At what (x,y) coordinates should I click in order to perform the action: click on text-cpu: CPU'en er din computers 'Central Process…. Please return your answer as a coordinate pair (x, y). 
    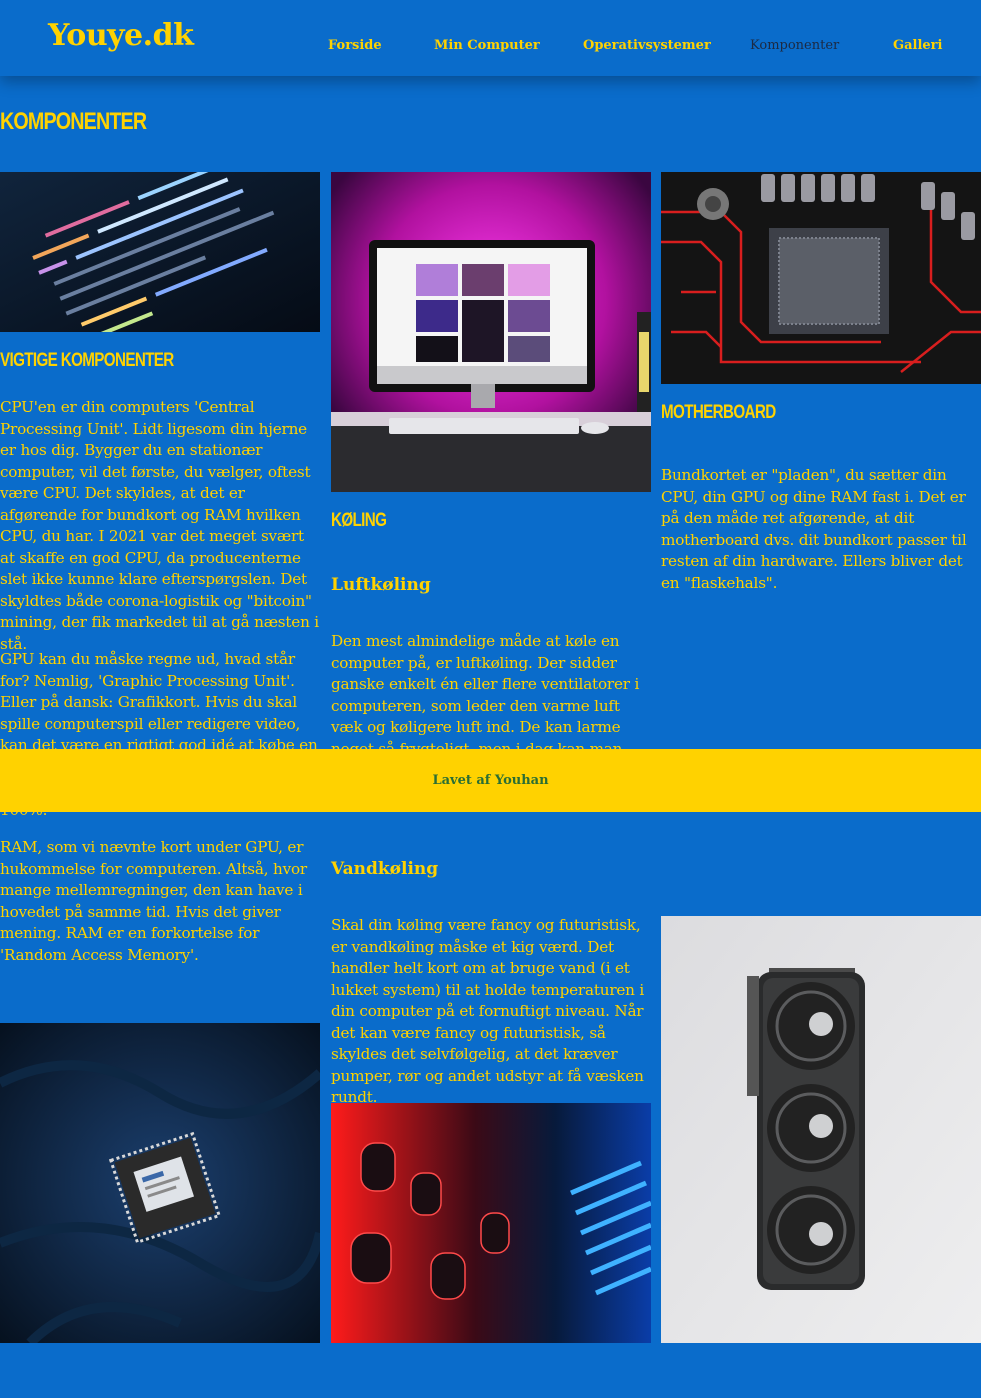
    Looking at the image, I should click on (159, 525).